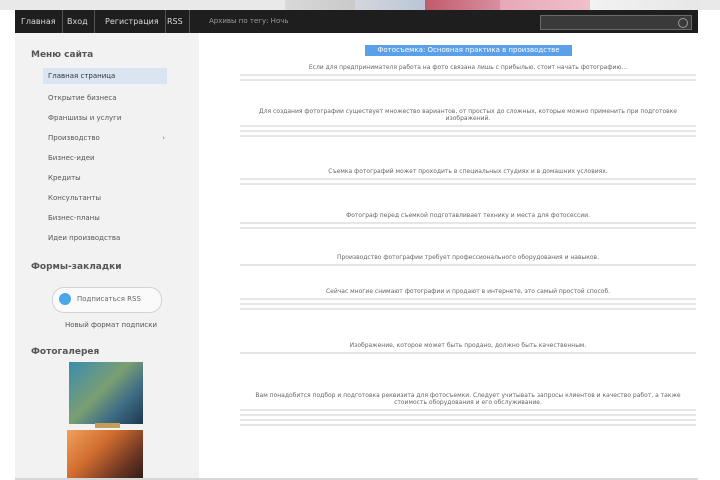  I want to click on search-input, so click(616, 22).